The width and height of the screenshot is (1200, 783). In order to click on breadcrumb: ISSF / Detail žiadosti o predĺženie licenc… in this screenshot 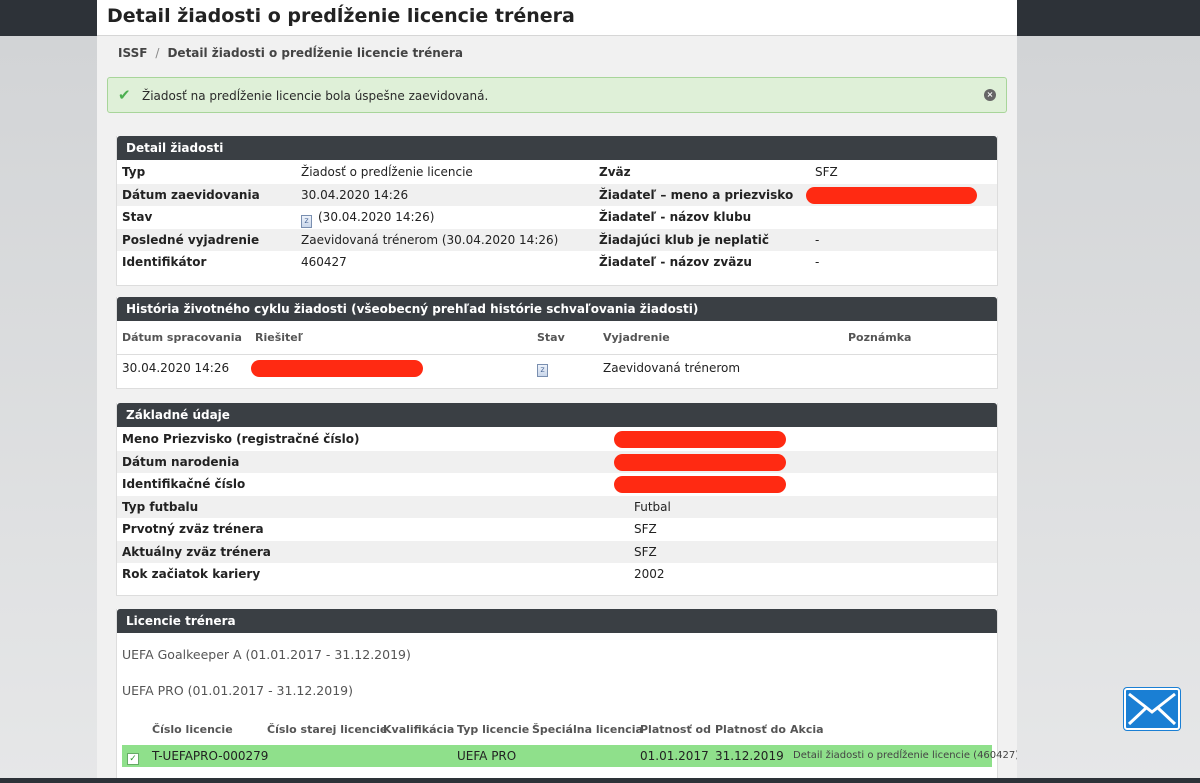, I will do `click(290, 53)`.